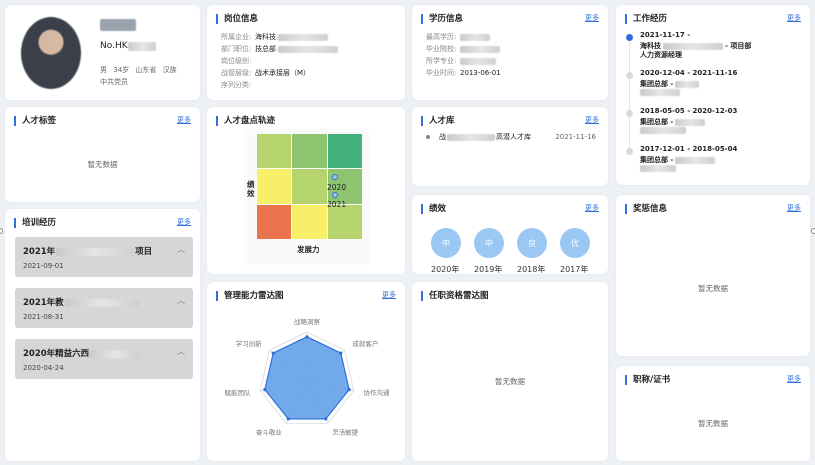  Describe the element at coordinates (335, 177) in the screenshot. I see `track-point-2020-dot` at that location.